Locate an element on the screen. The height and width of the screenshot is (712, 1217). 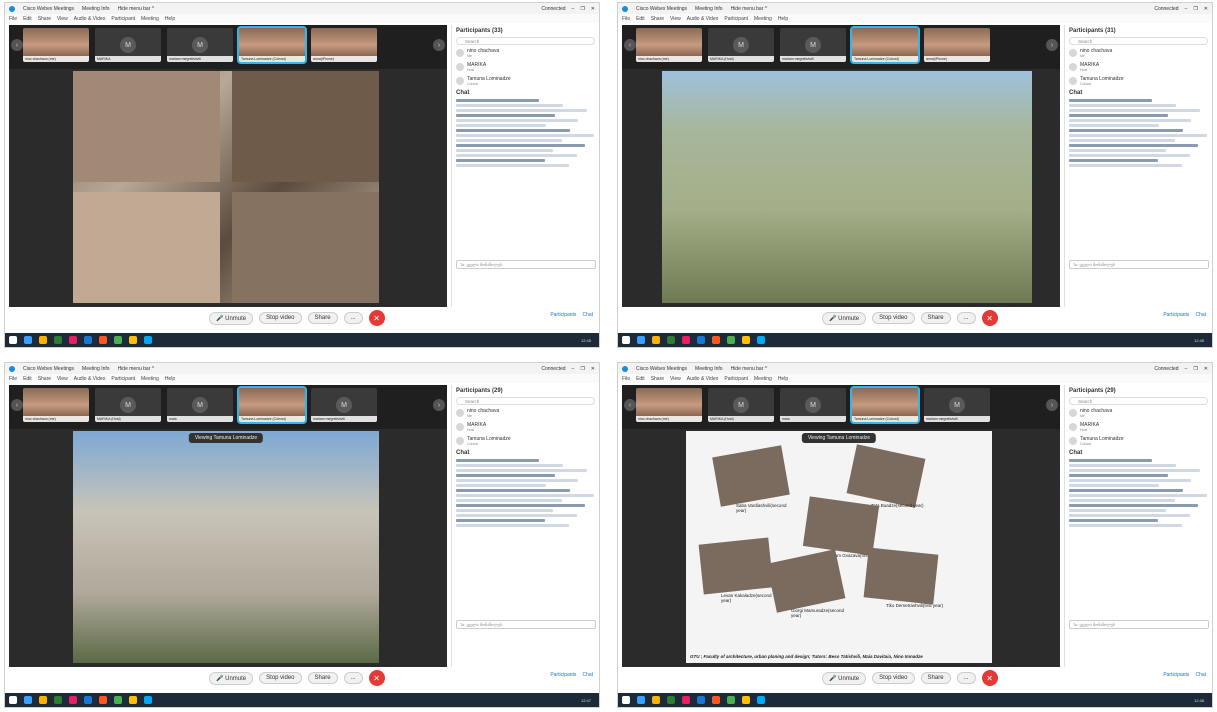
participant-thumbnail: Mmariam megrelishvili is located at coordinates (813, 45).